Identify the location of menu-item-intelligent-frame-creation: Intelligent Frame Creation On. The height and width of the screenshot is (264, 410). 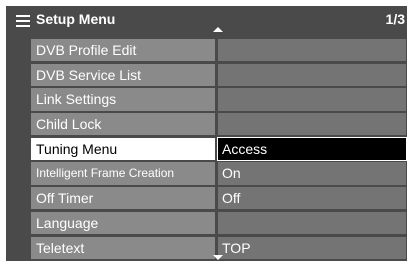
(218, 173).